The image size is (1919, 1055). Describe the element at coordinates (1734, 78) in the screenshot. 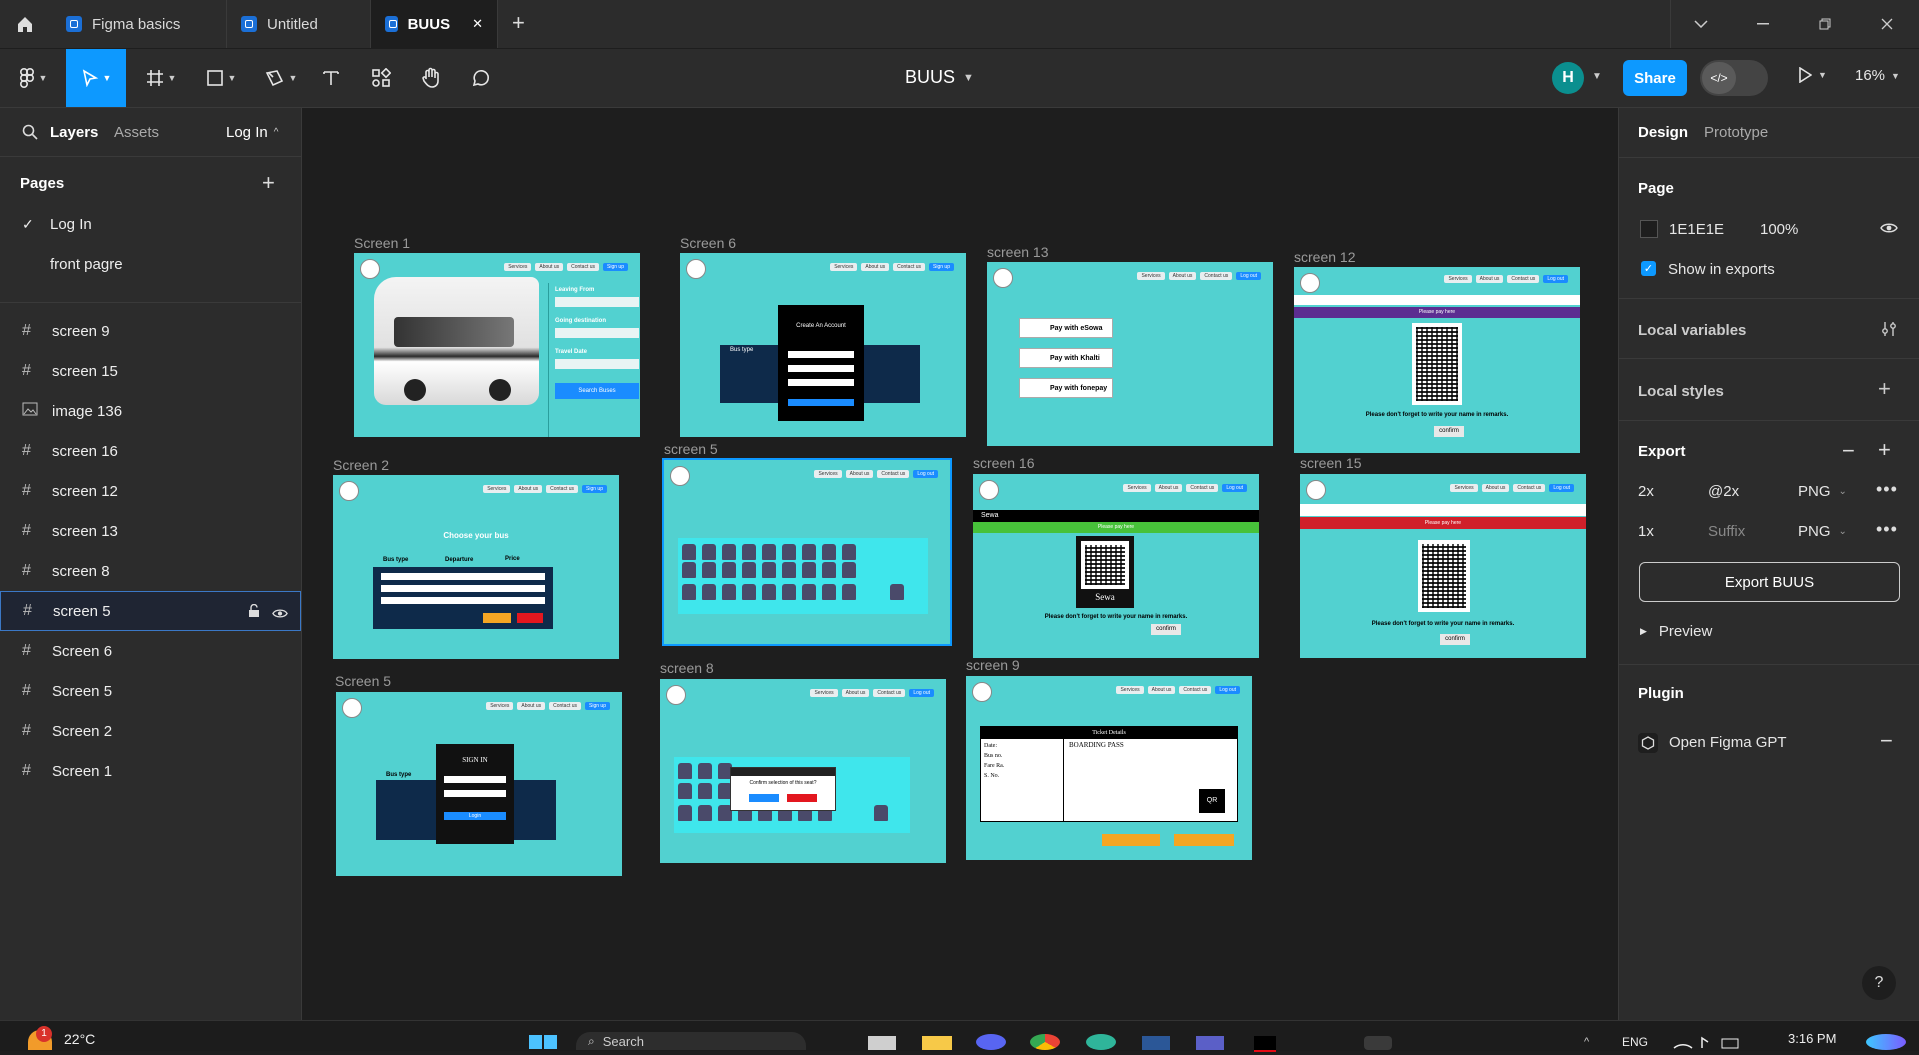

I see `dev-mode-toggle: </>` at that location.